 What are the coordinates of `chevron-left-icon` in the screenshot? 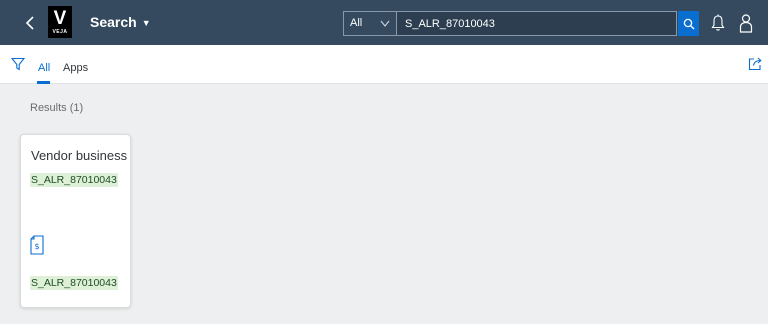 It's located at (29, 23).